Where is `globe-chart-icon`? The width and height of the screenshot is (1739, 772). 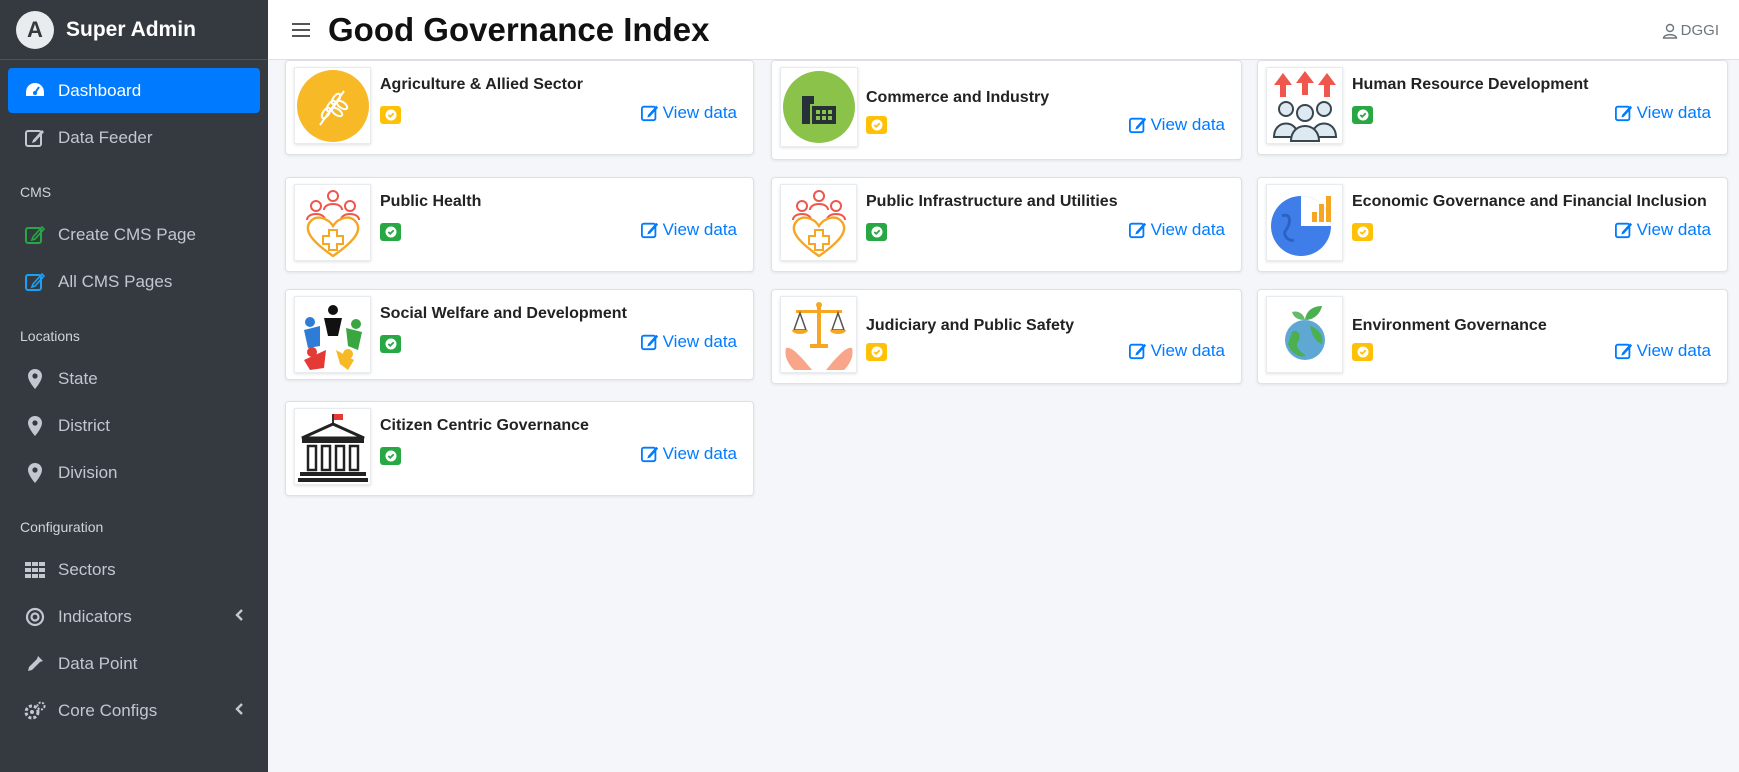
globe-chart-icon is located at coordinates (1304, 222).